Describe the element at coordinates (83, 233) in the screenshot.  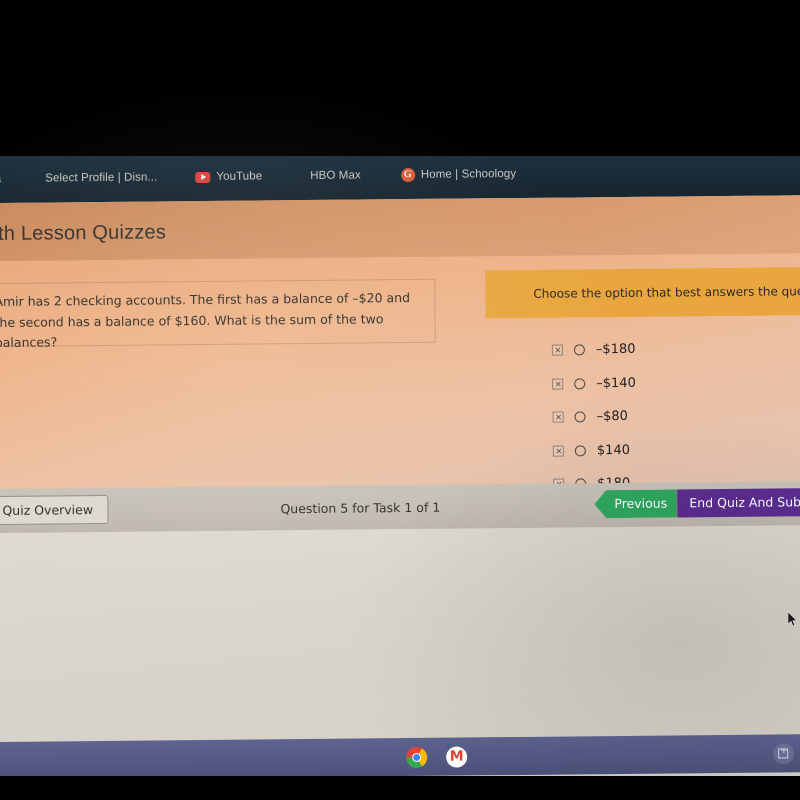
I see `page-title: ath Lesson Quizzes` at that location.